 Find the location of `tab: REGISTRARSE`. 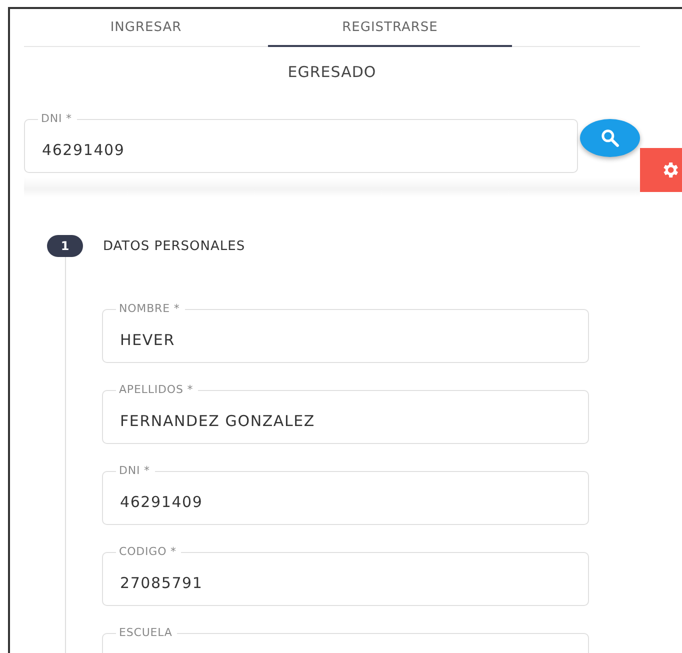

tab: REGISTRARSE is located at coordinates (390, 28).